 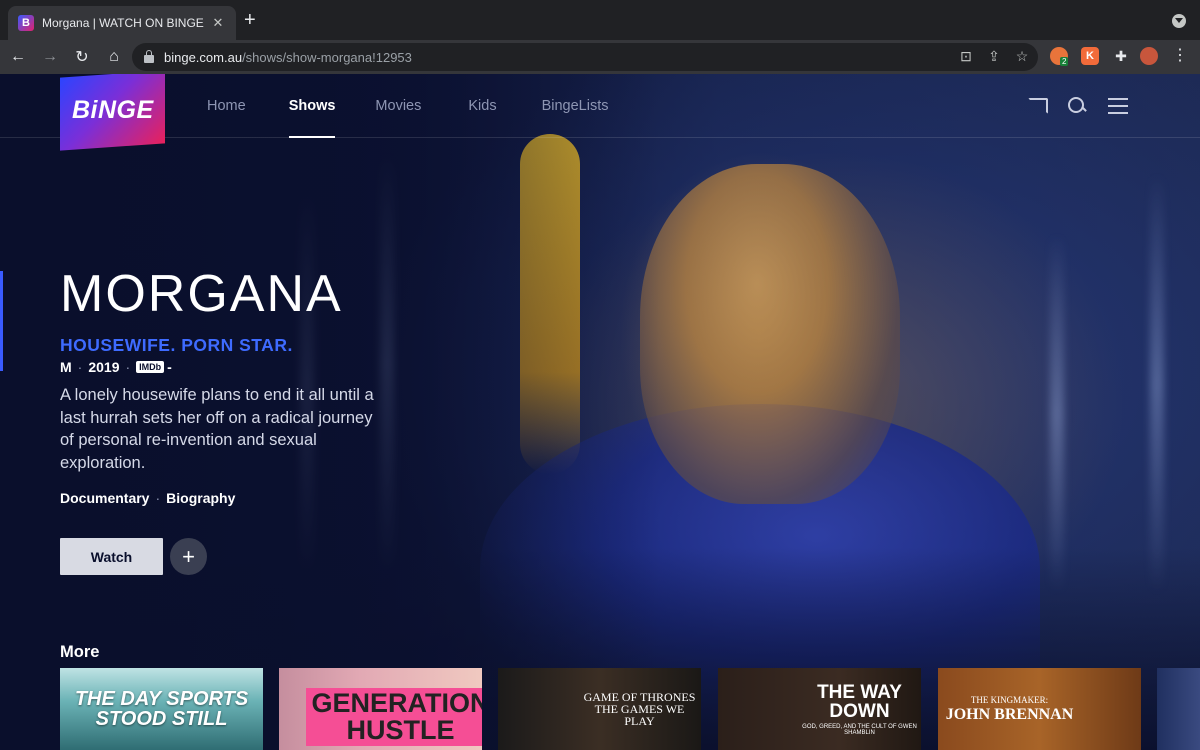 I want to click on cast-icon, so click(x=1039, y=106).